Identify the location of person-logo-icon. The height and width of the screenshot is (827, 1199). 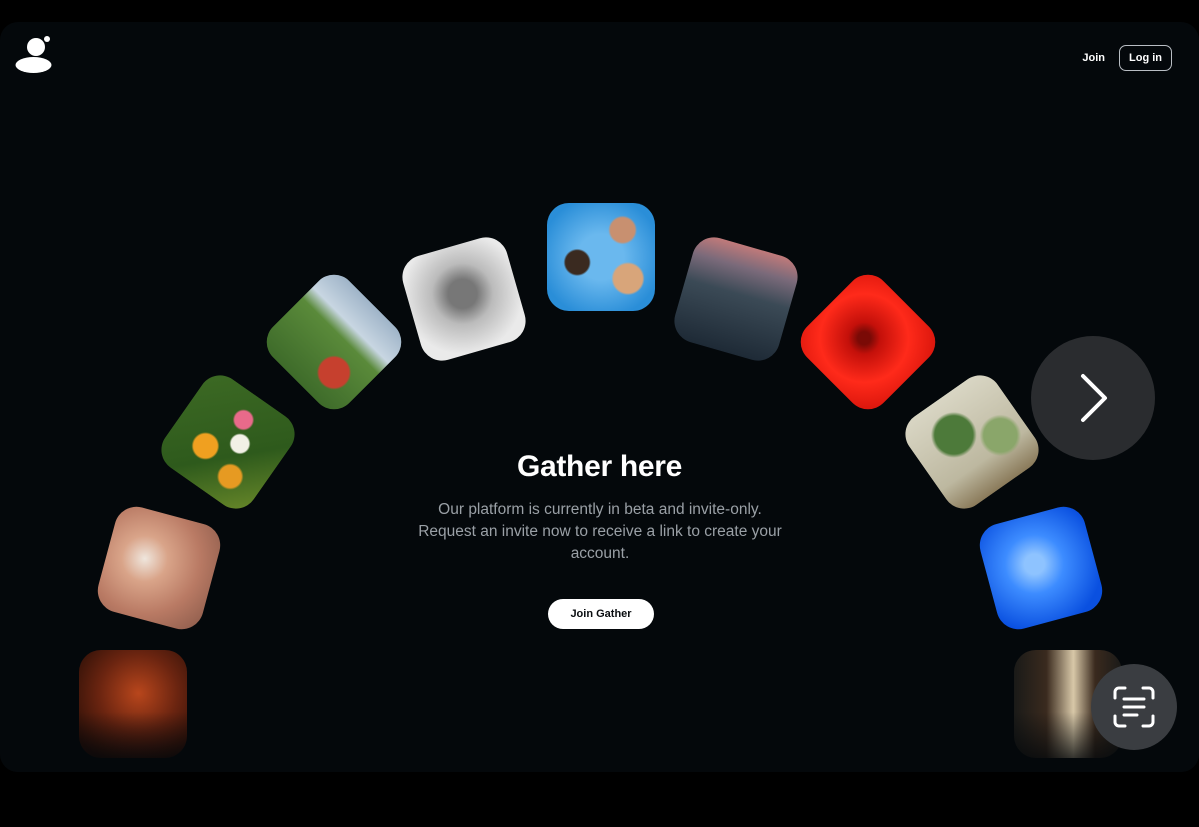
(34, 56).